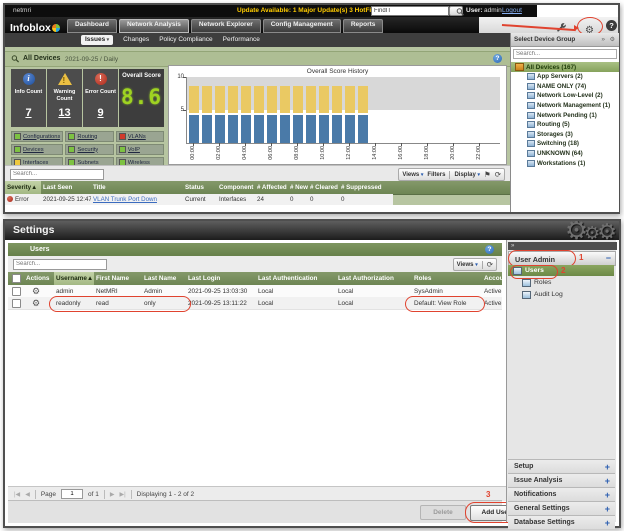 This screenshot has height=531, width=624. What do you see at coordinates (16, 278) in the screenshot?
I see `select-all-checkbox` at bounding box center [16, 278].